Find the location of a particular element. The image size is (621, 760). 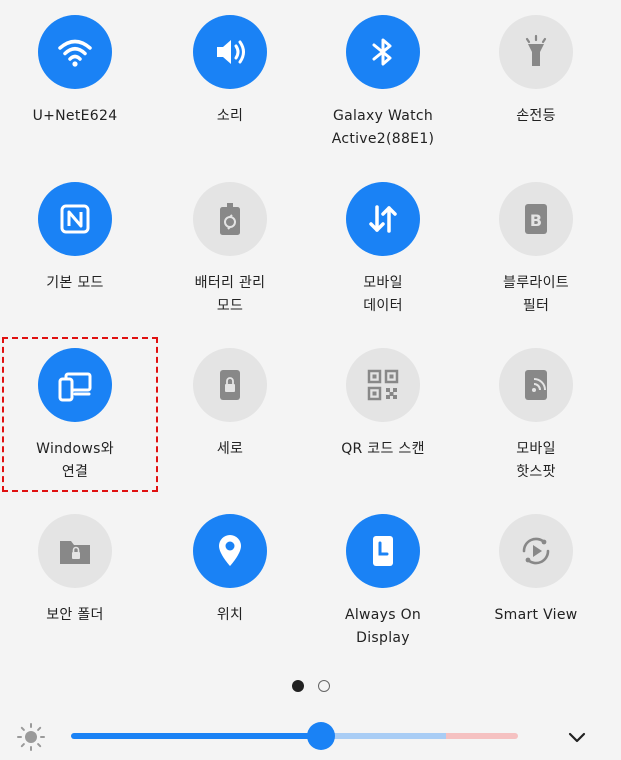

tile-always-on: Always On Display is located at coordinates (383, 582).